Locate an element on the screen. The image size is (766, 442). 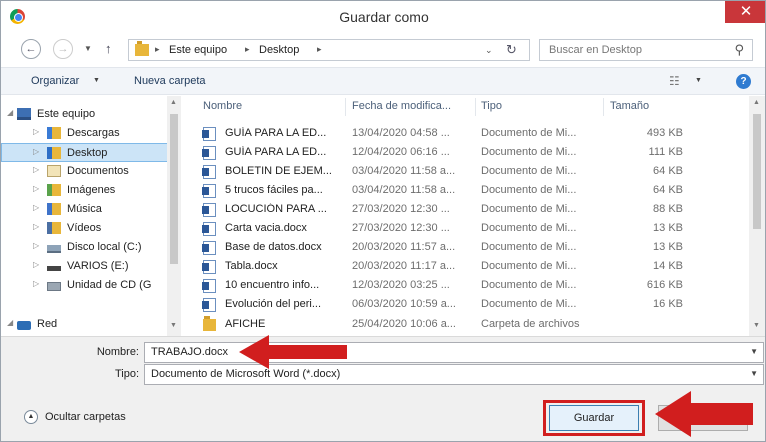
view-options-icon: ☷ is located at coordinates (674, 81).